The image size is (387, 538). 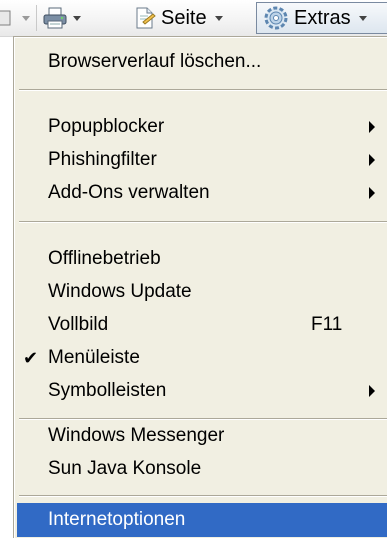 What do you see at coordinates (202, 325) in the screenshot?
I see `menu-item-full-screen: Vollbild F11` at bounding box center [202, 325].